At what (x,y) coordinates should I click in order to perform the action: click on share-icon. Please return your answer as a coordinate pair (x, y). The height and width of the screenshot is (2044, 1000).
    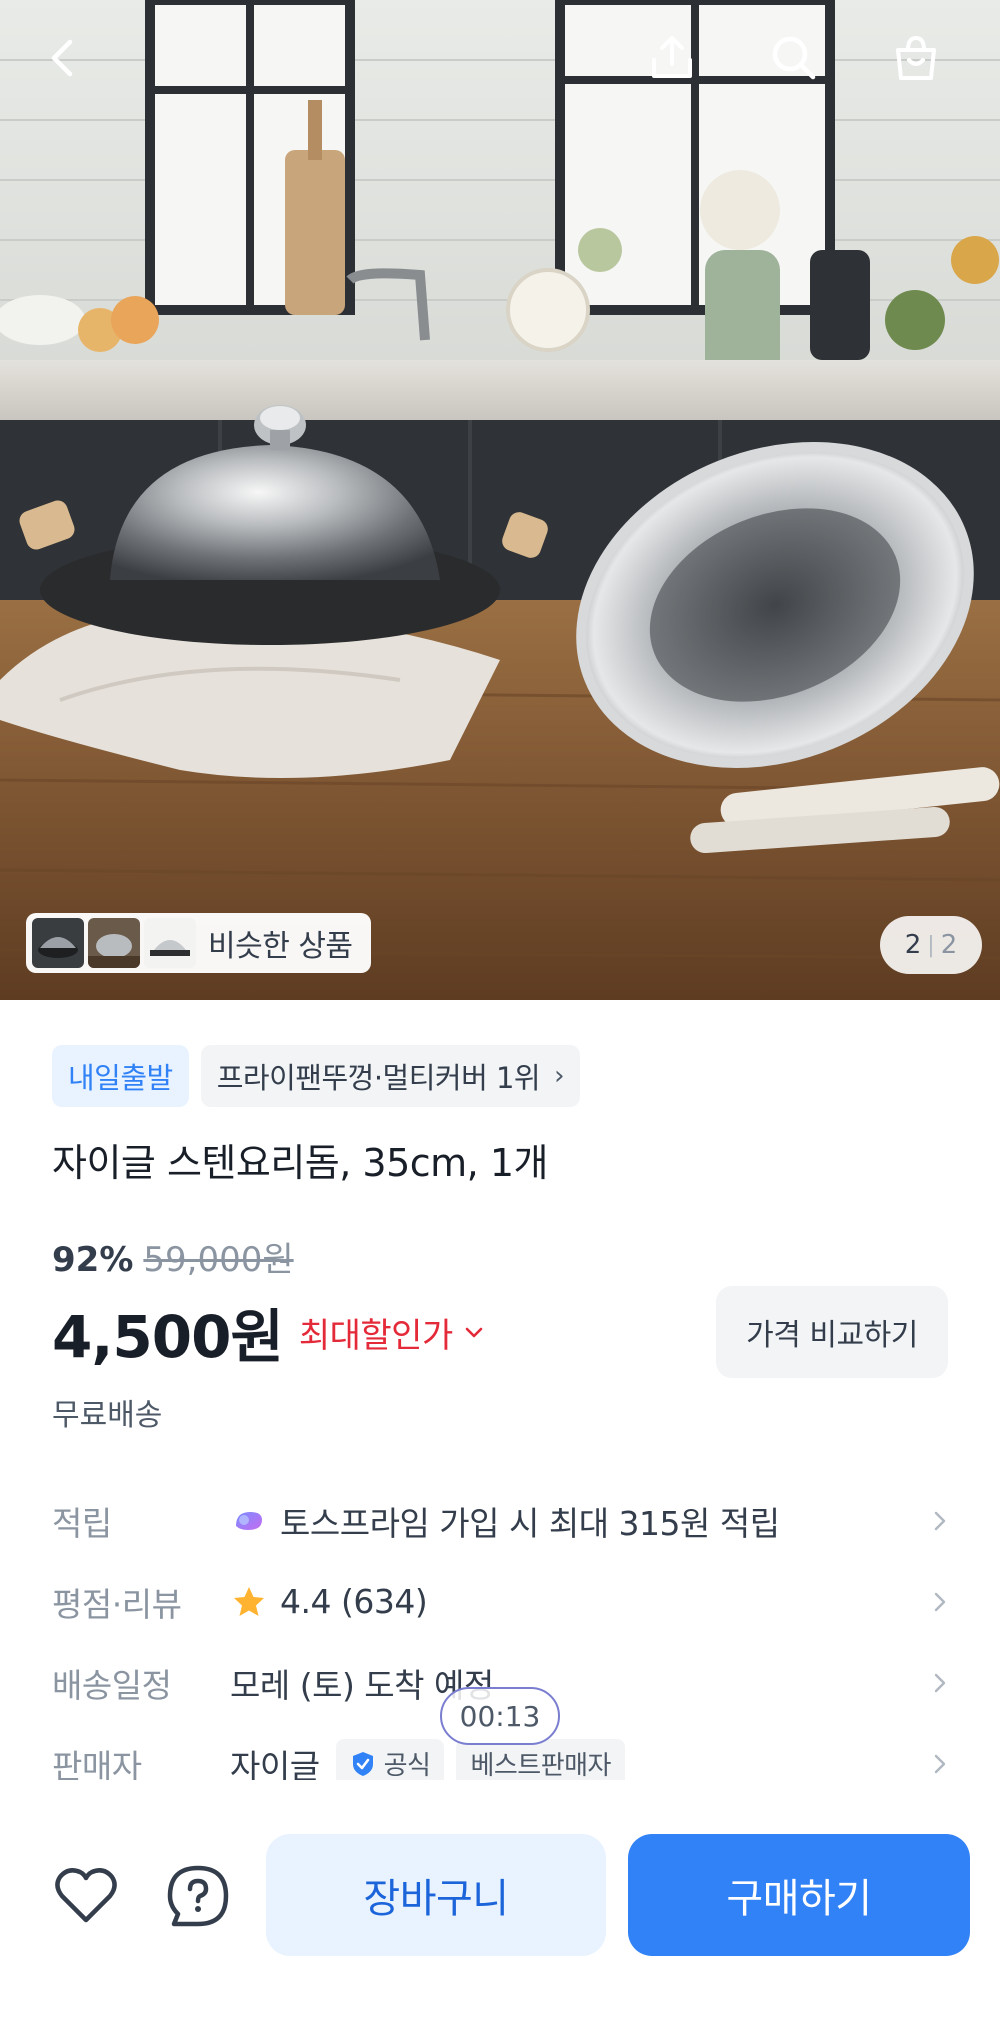
    Looking at the image, I should click on (672, 57).